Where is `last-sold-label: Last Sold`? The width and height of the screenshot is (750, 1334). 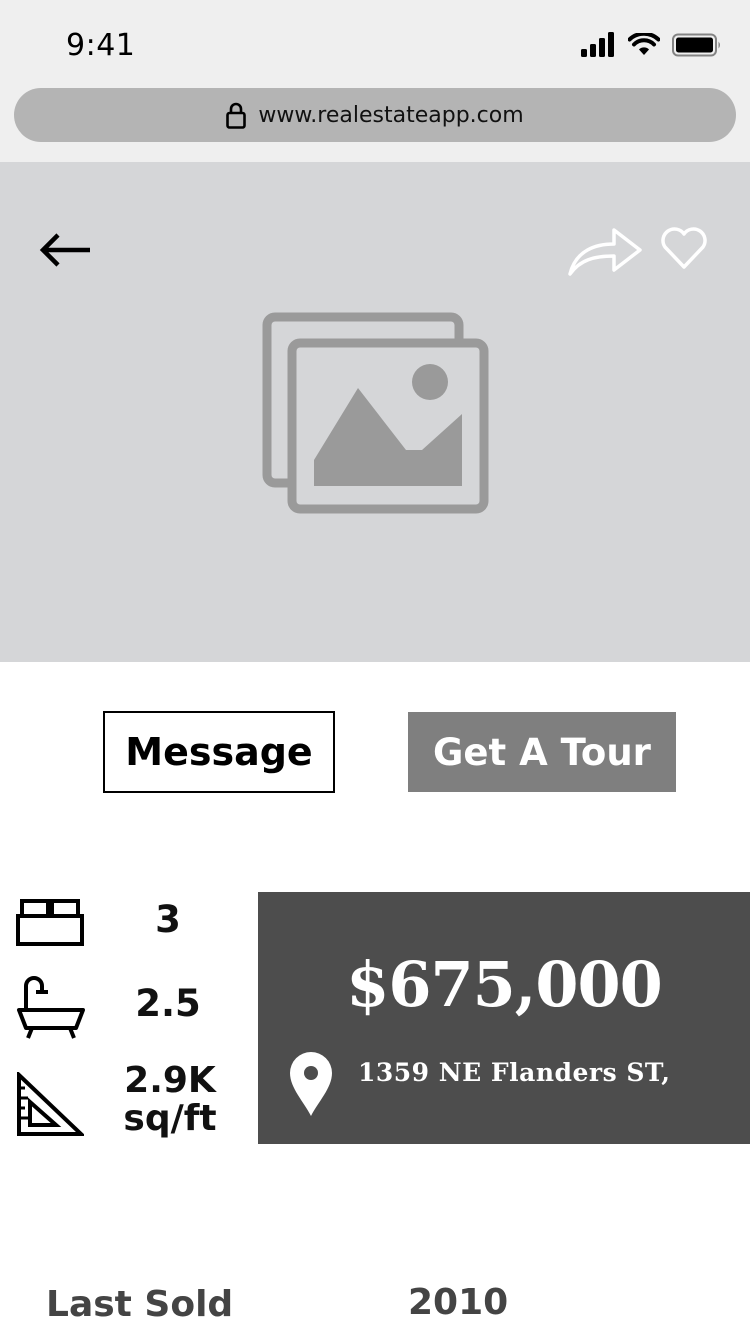 last-sold-label: Last Sold is located at coordinates (140, 1304).